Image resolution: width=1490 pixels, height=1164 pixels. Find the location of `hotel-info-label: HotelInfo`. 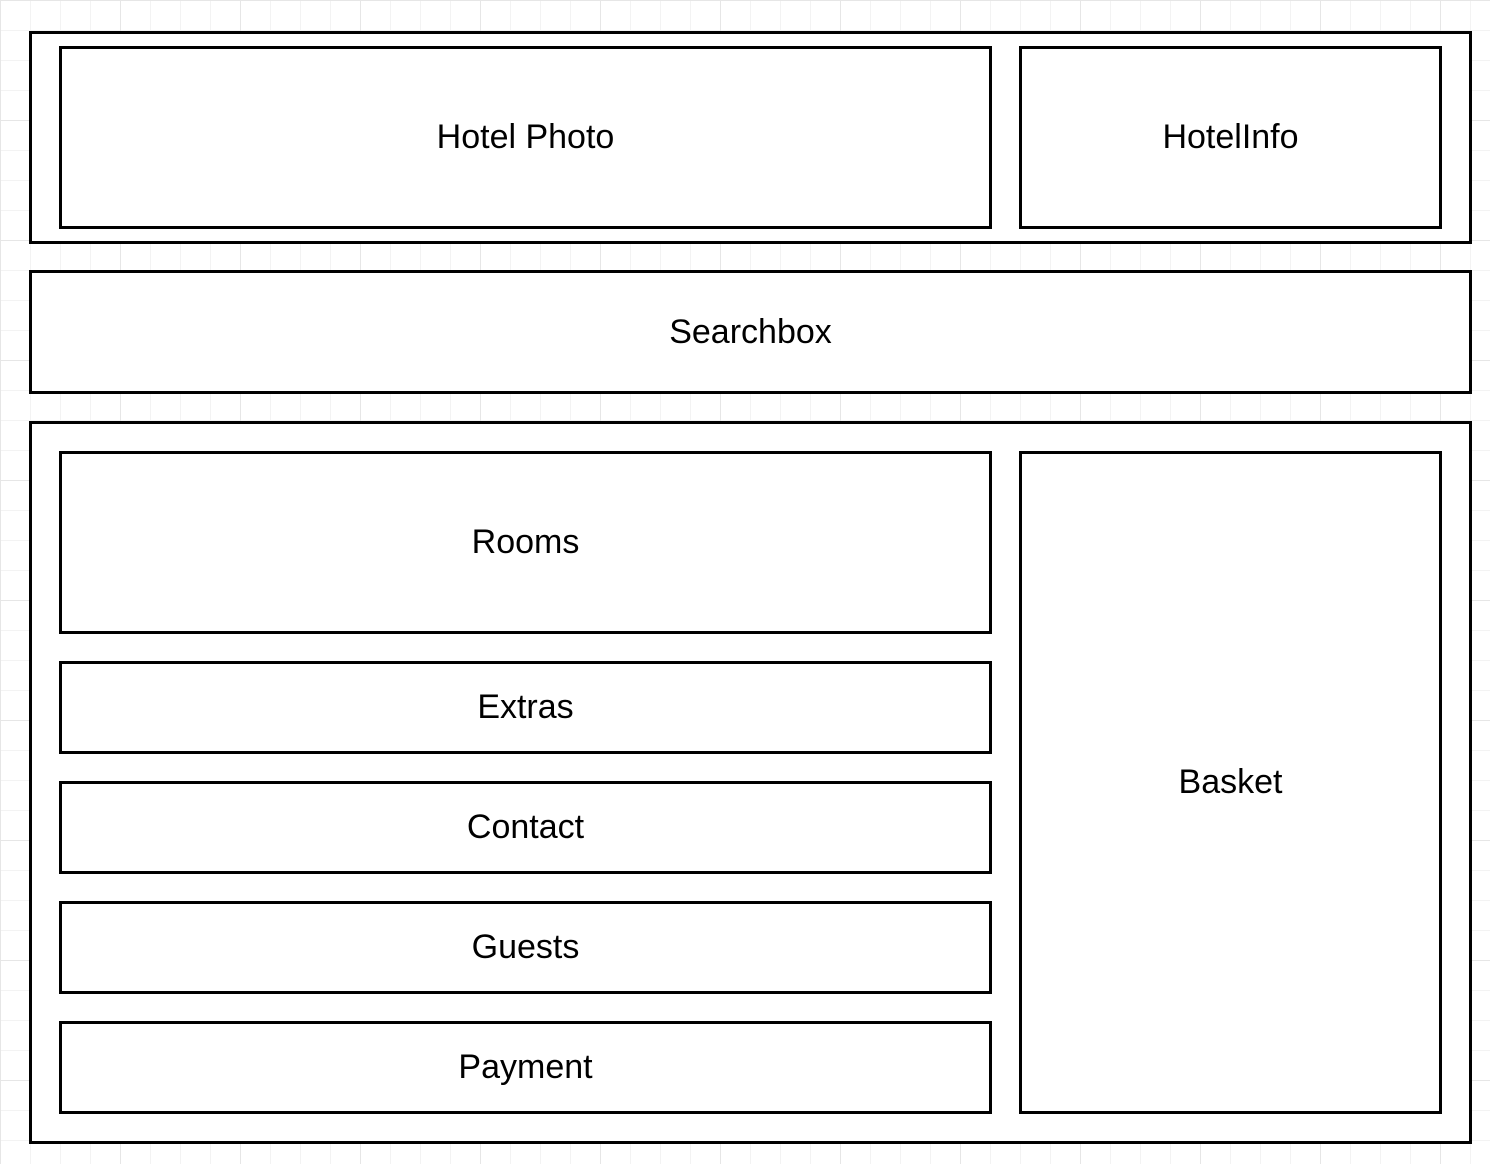

hotel-info-label: HotelInfo is located at coordinates (1230, 137).